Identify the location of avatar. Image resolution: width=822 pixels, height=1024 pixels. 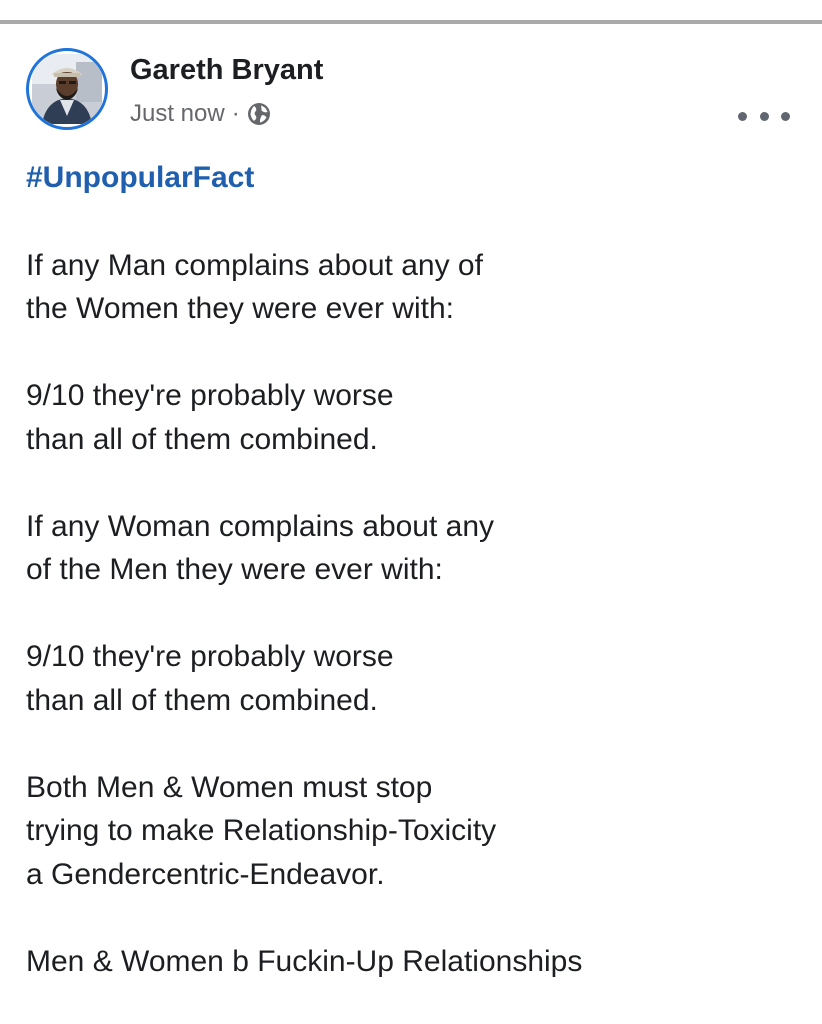
(67, 89).